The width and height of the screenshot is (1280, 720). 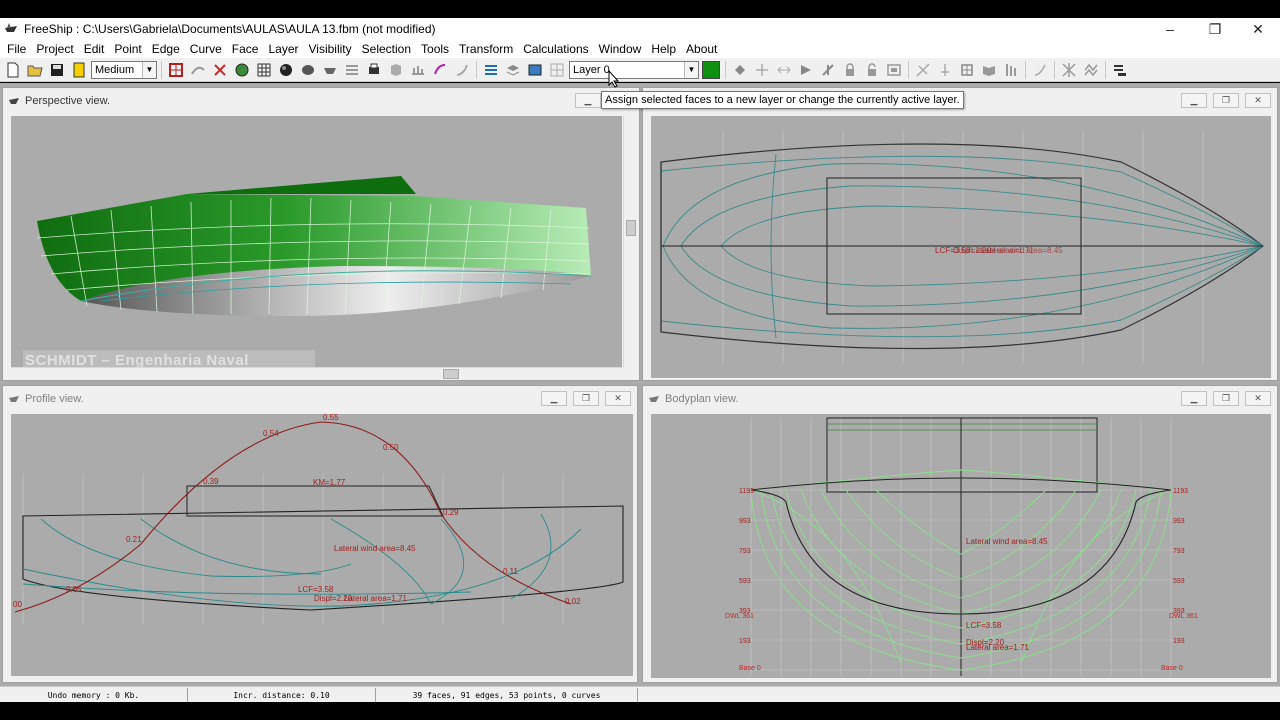 I want to click on menu-about: About, so click(x=701, y=49).